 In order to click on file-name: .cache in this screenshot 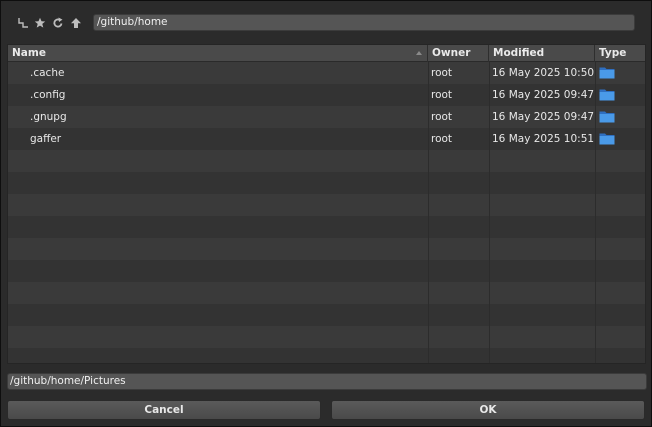, I will do `click(47, 73)`.